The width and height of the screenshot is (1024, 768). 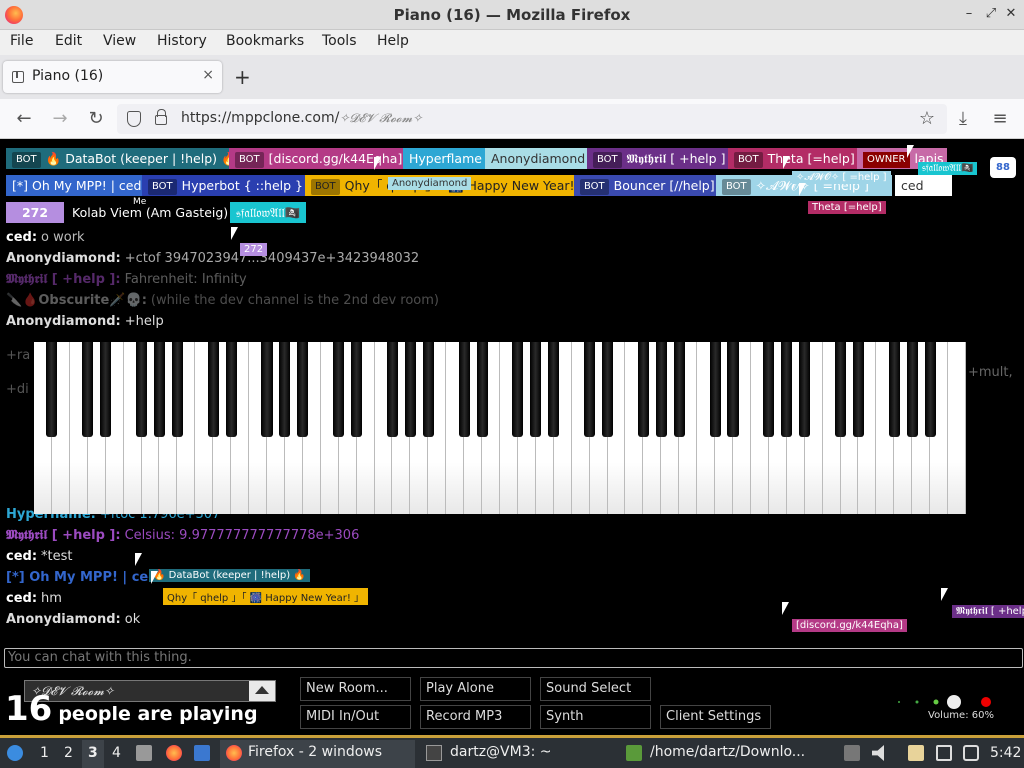 What do you see at coordinates (538, 158) in the screenshot?
I see `user-anonydiamond: Anonydiamond` at bounding box center [538, 158].